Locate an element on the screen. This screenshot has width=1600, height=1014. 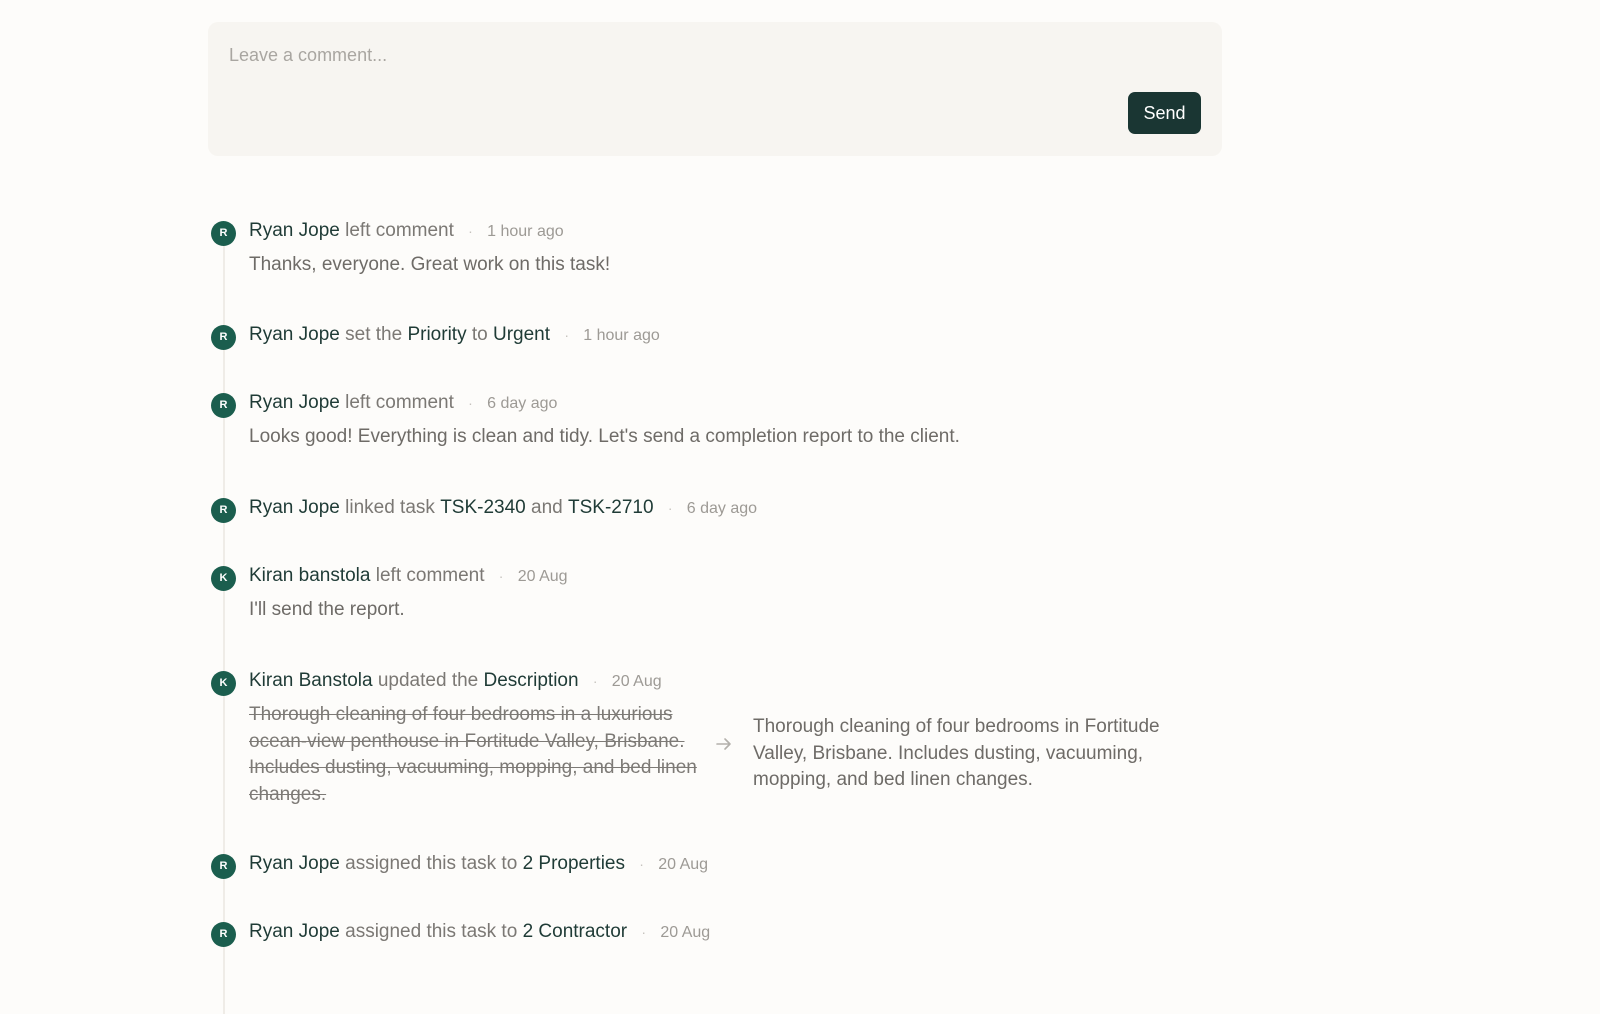
action-text: set the is located at coordinates (374, 334).